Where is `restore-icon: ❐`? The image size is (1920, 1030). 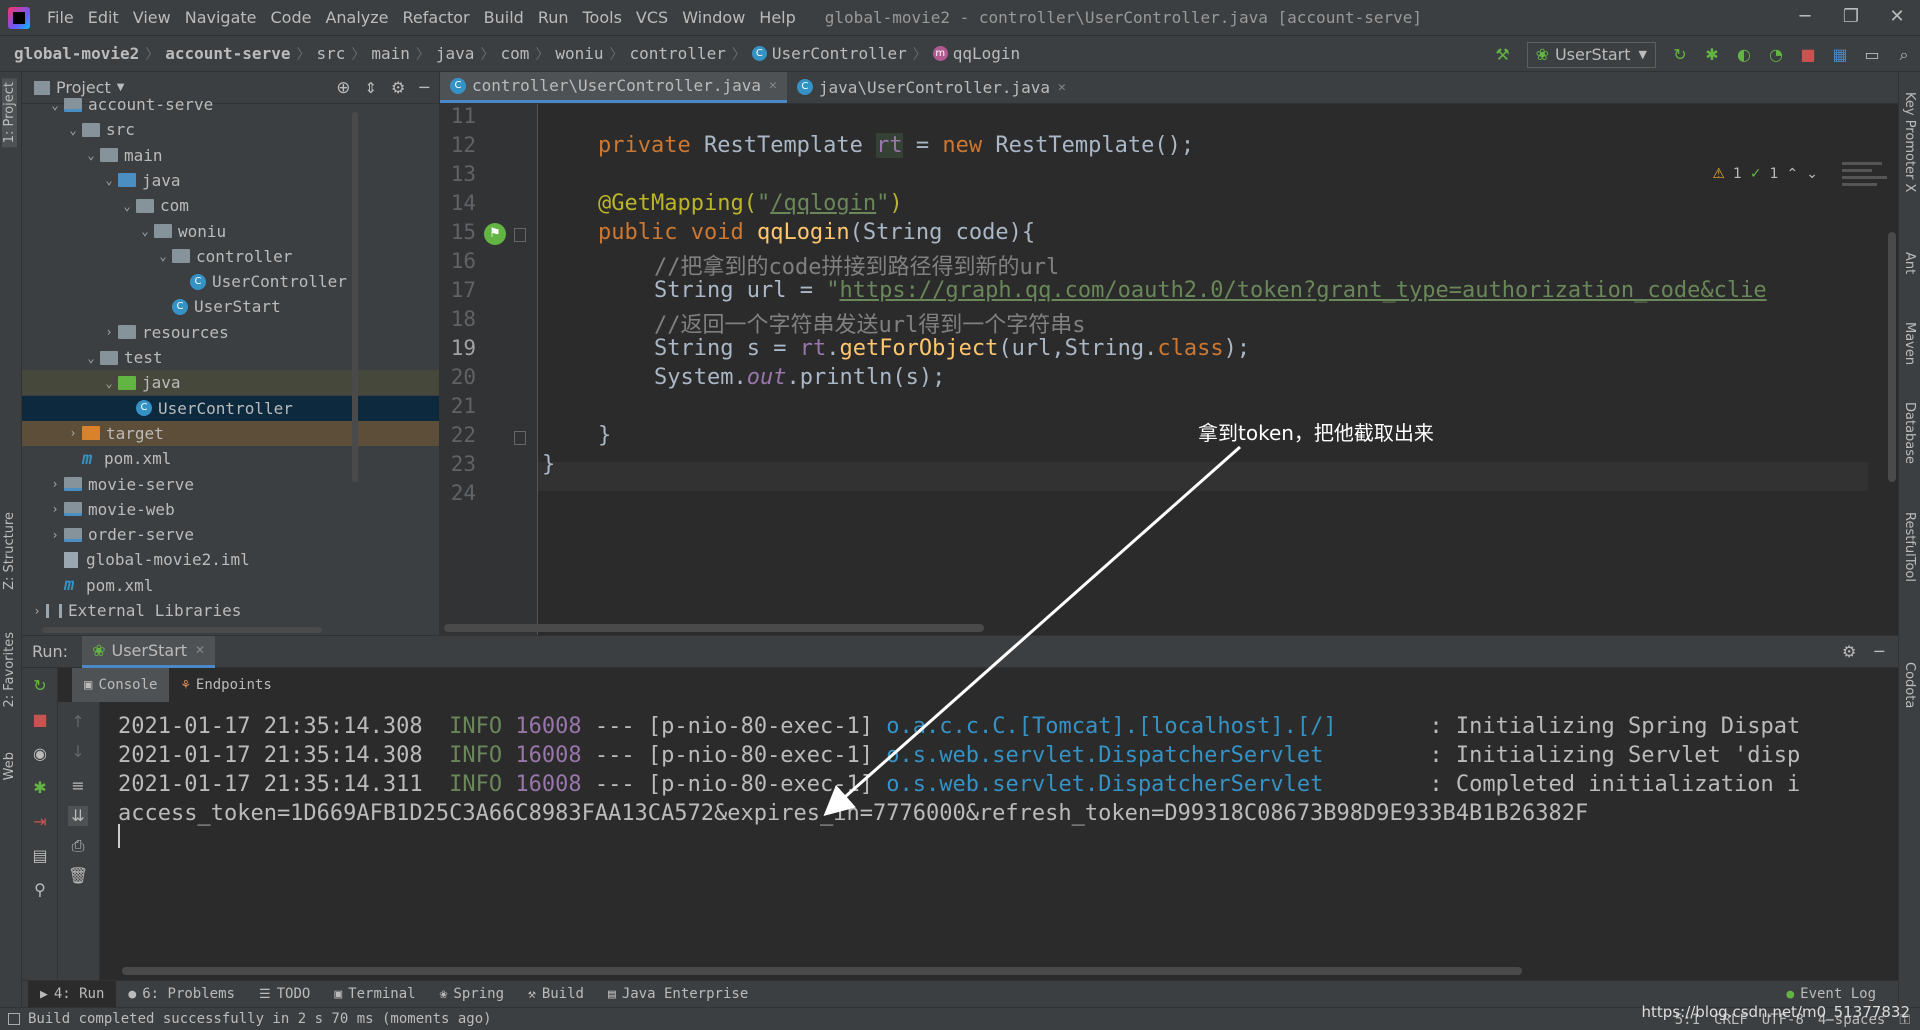 restore-icon: ❐ is located at coordinates (1851, 17).